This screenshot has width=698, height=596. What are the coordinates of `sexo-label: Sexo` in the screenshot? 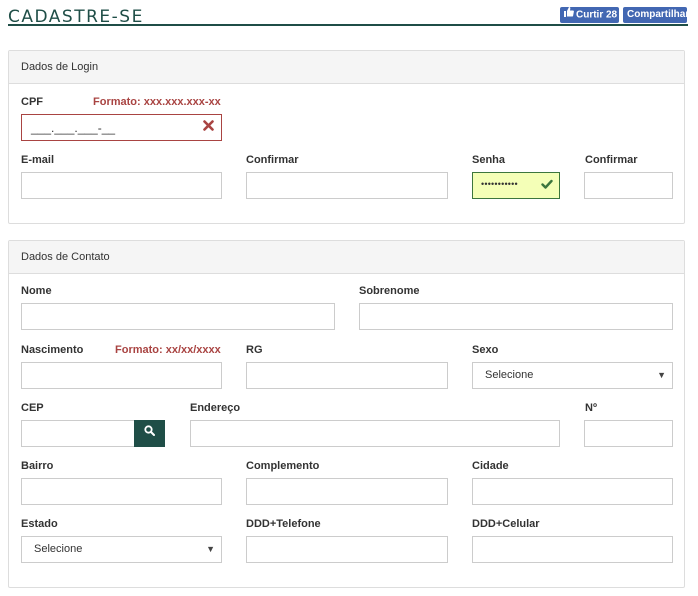 It's located at (485, 350).